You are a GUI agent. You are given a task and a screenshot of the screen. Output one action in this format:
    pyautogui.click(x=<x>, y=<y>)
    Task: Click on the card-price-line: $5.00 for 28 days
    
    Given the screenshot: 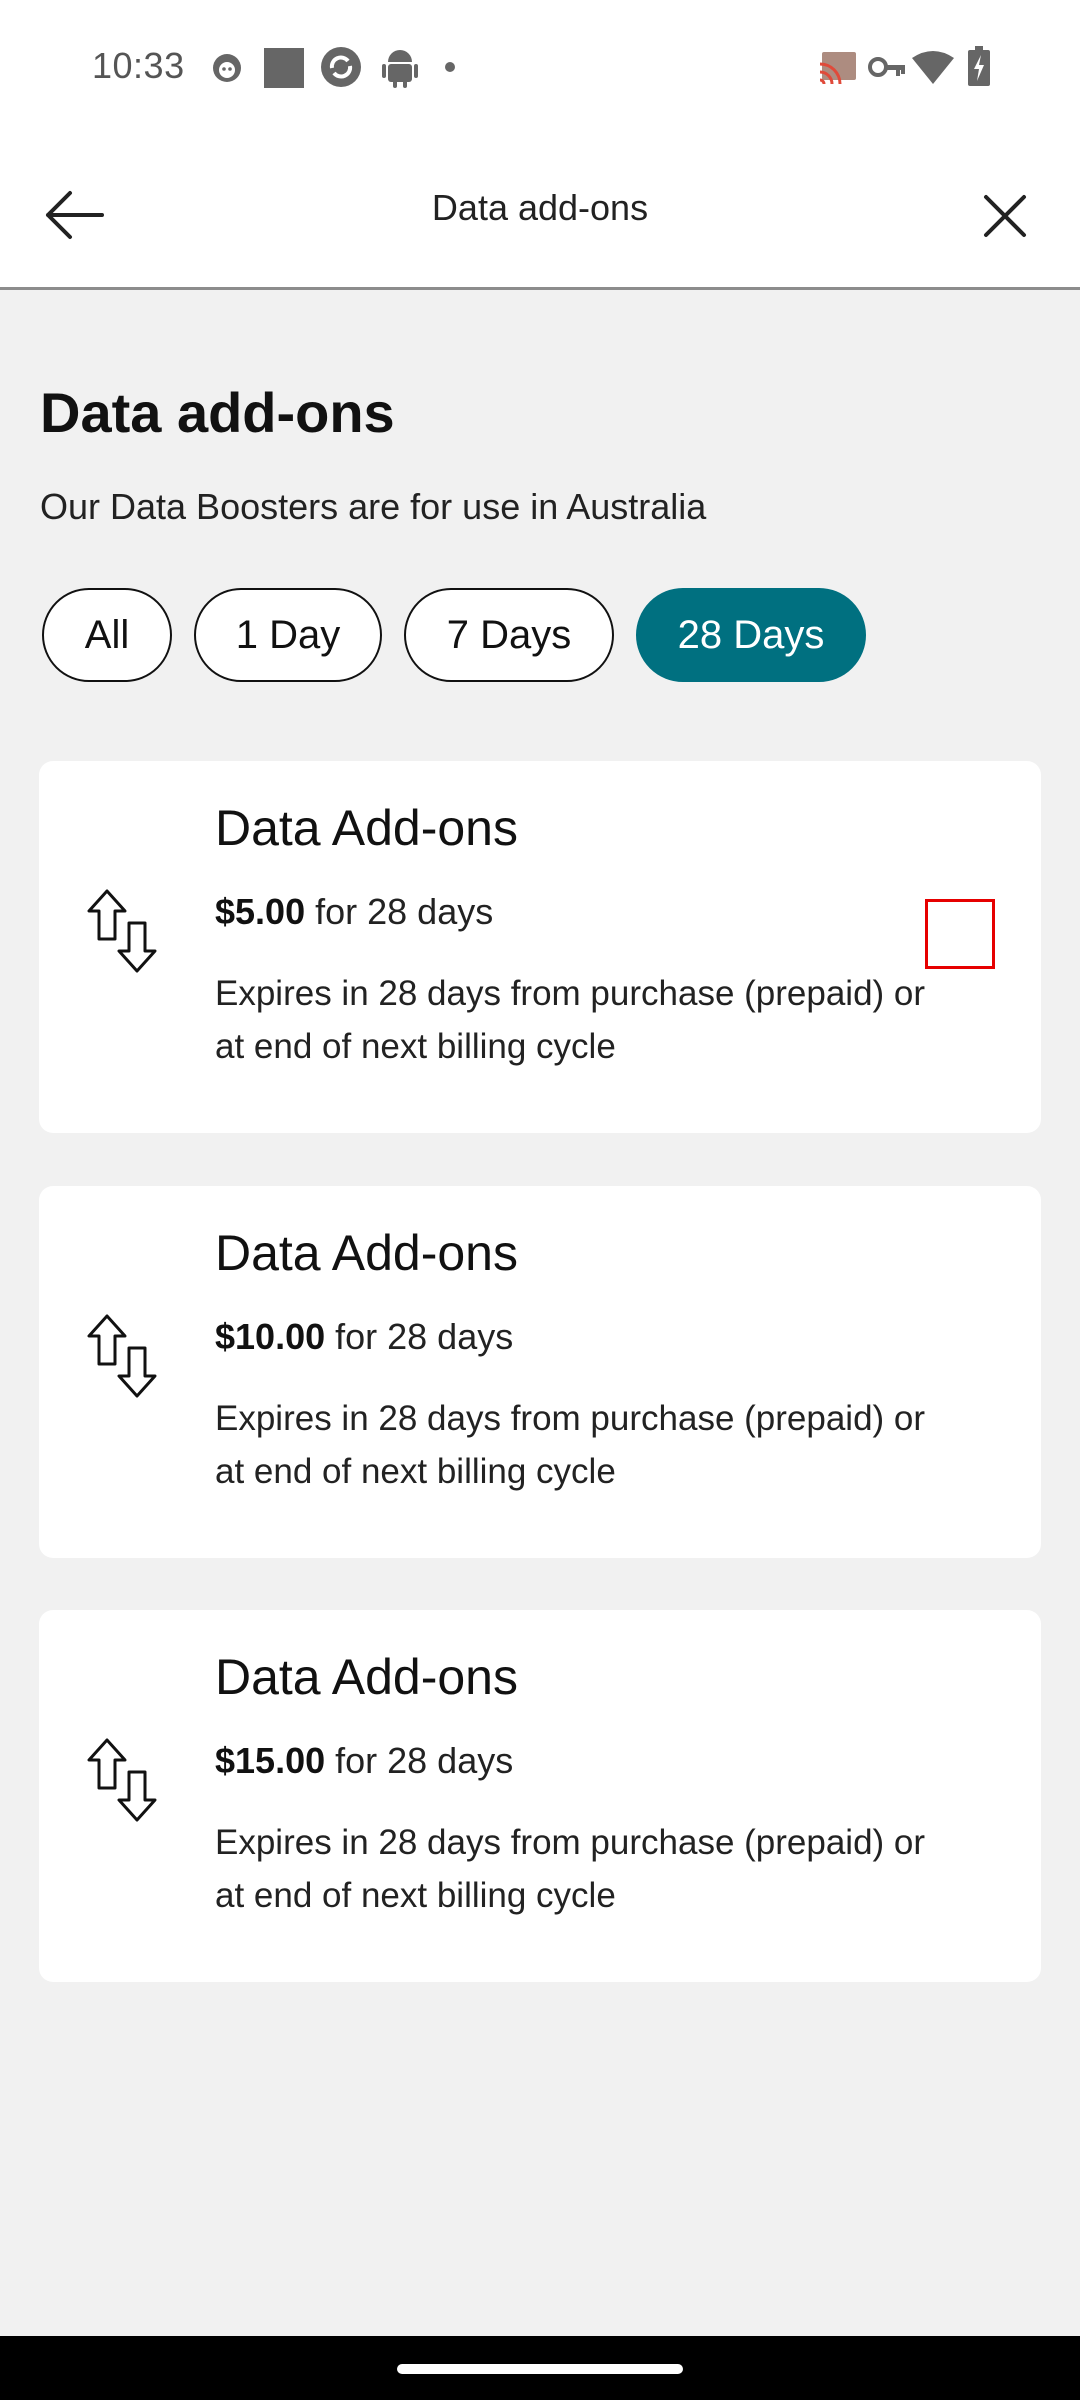 What is the action you would take?
    pyautogui.click(x=354, y=912)
    